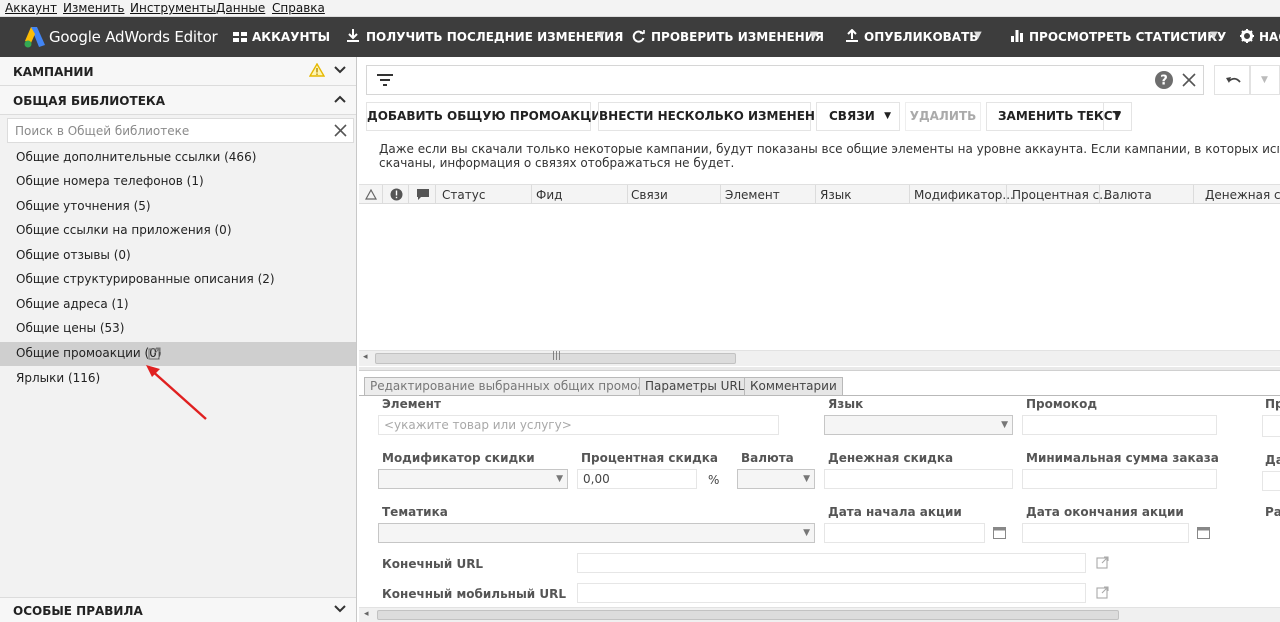 Image resolution: width=1280 pixels, height=622 pixels. Describe the element at coordinates (714, 480) in the screenshot. I see `percent-sign: %` at that location.